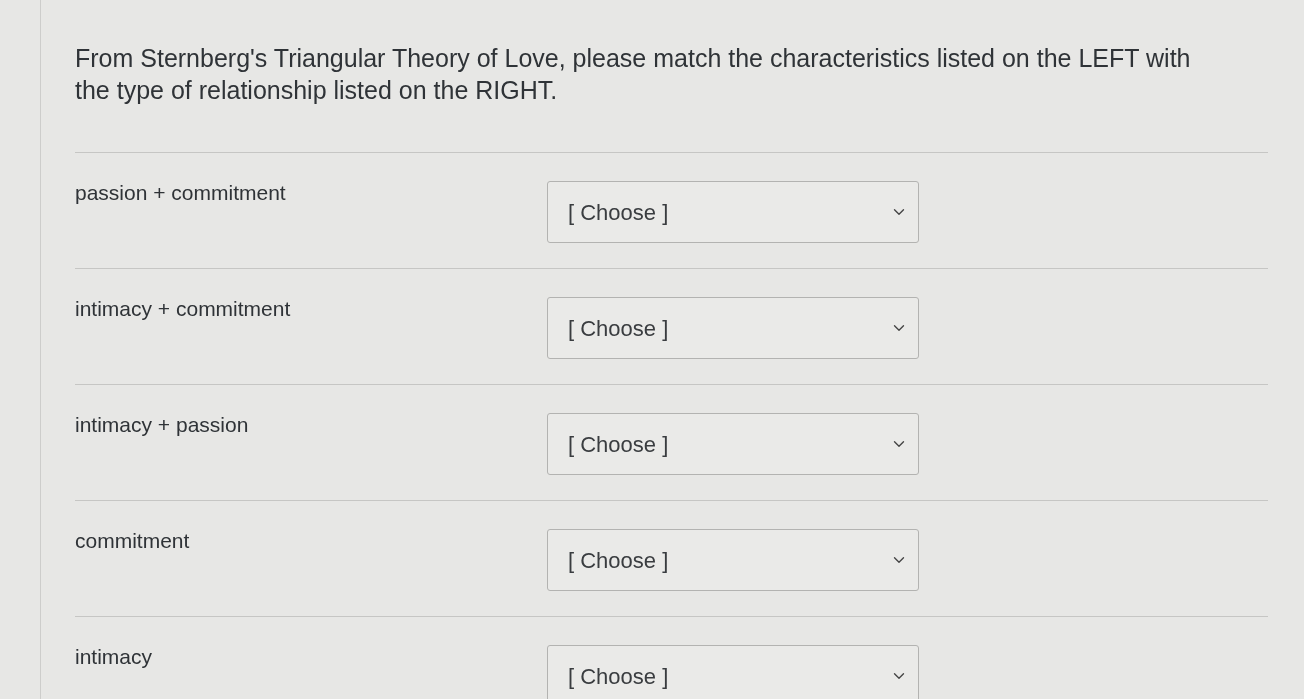 The width and height of the screenshot is (1304, 699). I want to click on question-text: From Sternberg's Triangular Theory of Love, please match the characteristics listed on the LEFT with the type of relationship listed on the RIGHT., so click(633, 74).